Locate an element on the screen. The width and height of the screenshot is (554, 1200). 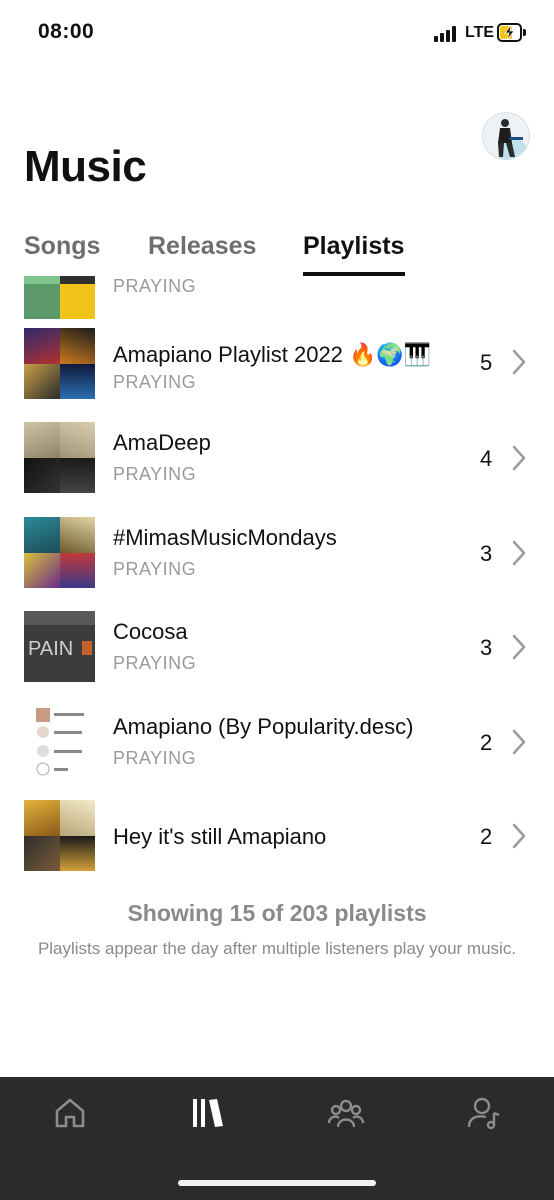
playlist-title: Hey it's still Amapiano is located at coordinates (220, 836).